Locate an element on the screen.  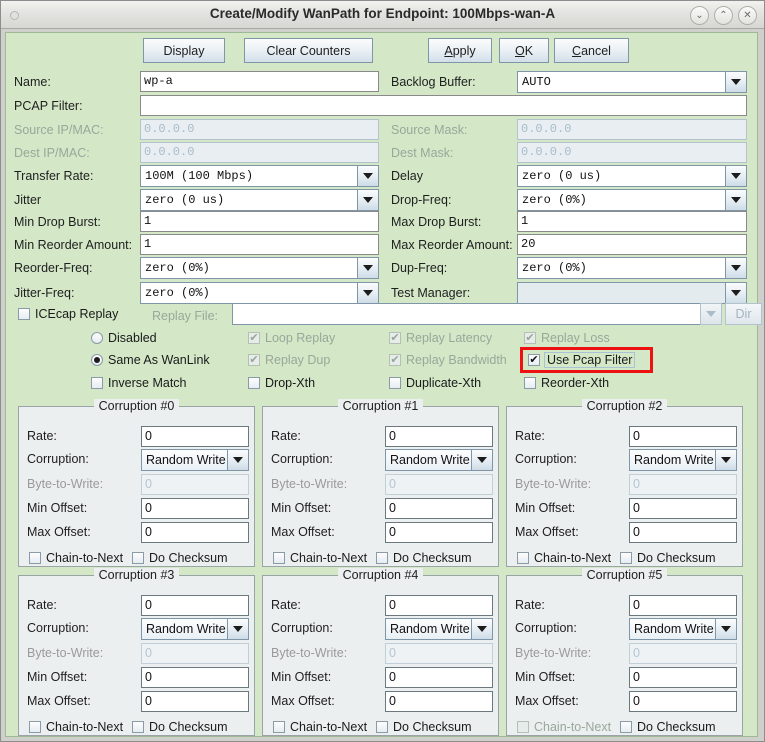
same-as-wanlink-radio: Same As WanLink is located at coordinates (150, 360).